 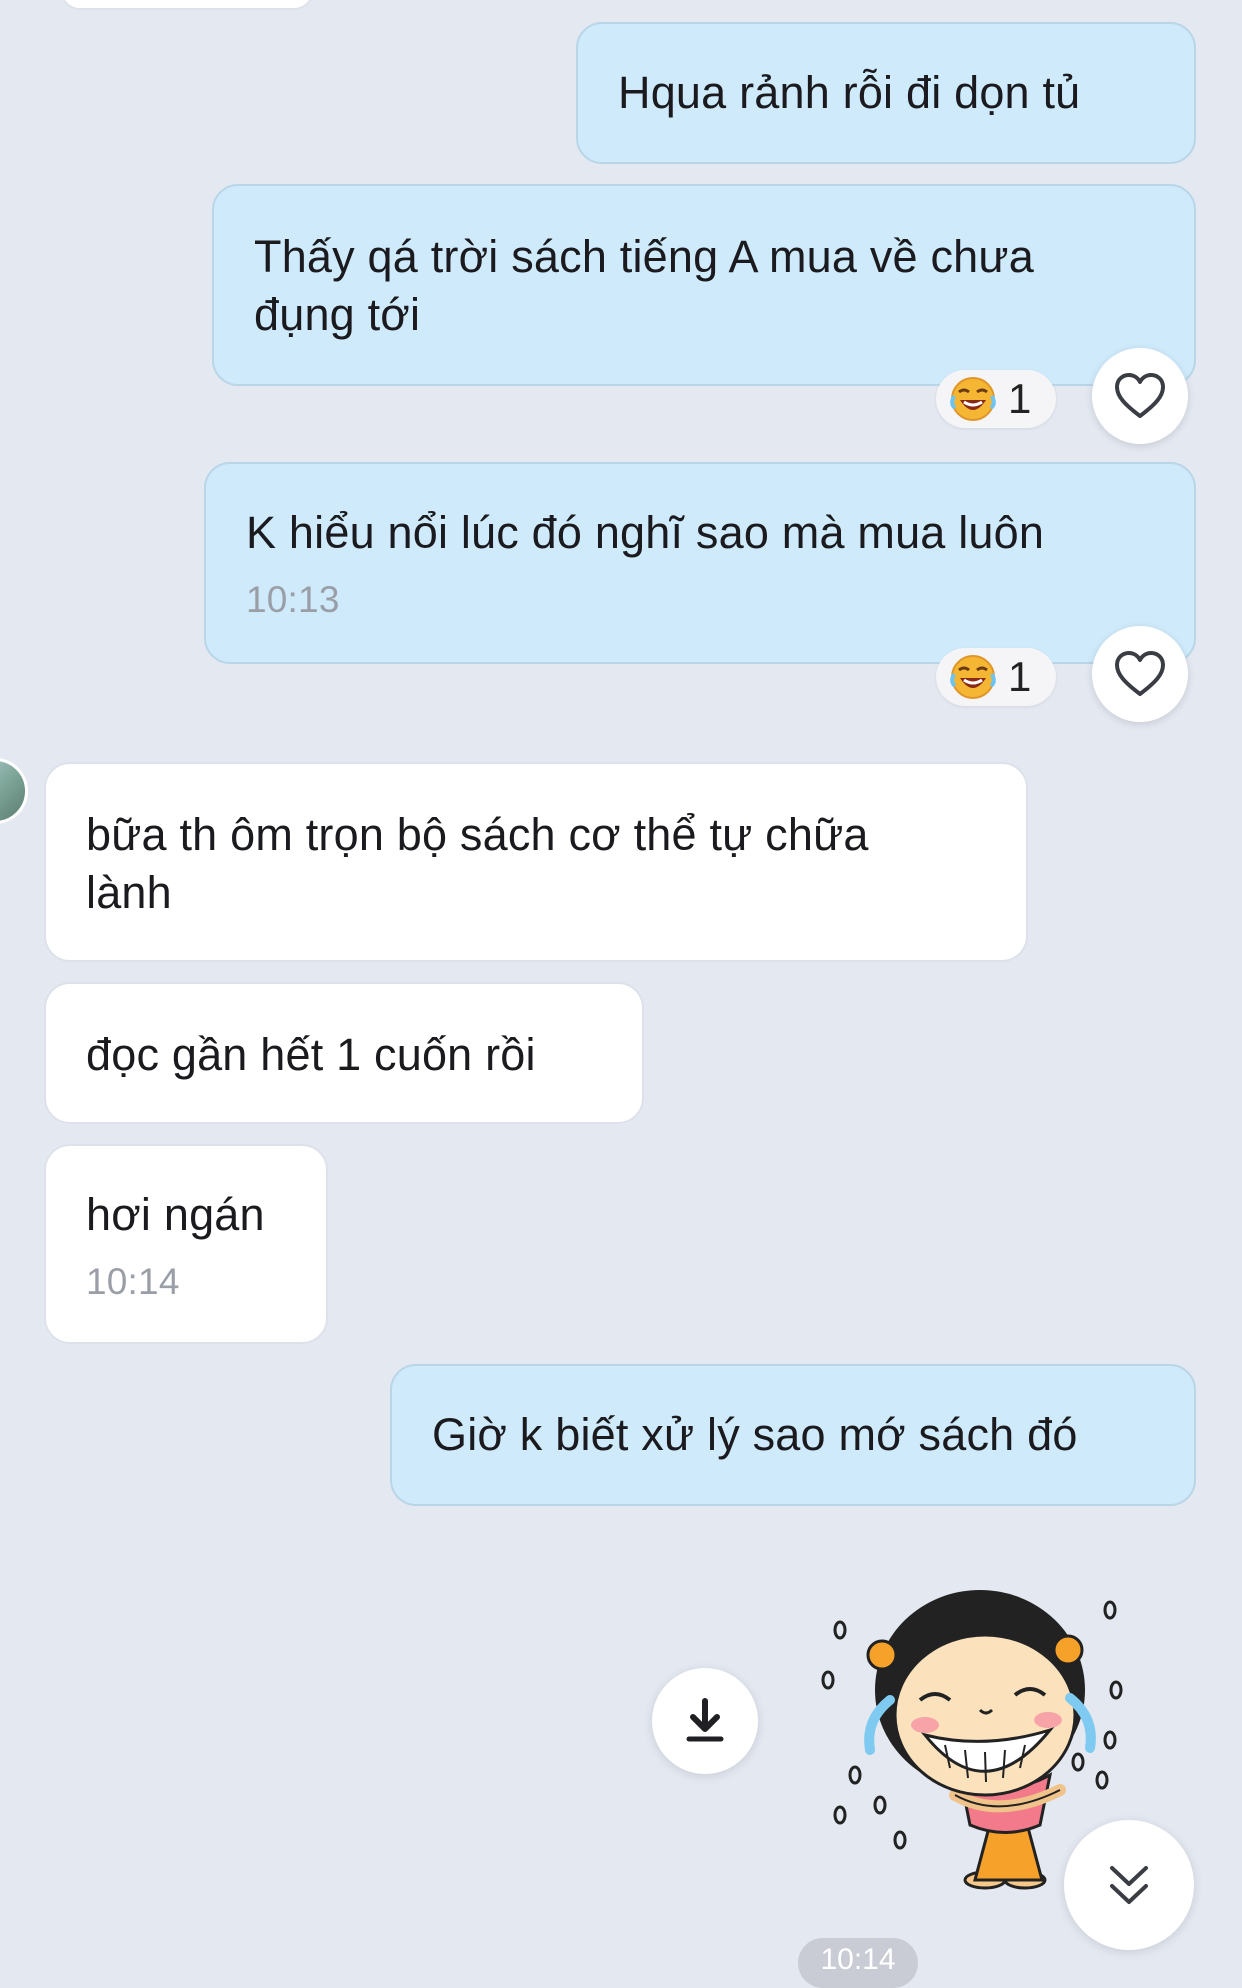 I want to click on message-text-line-2: đụng tới, so click(x=337, y=314).